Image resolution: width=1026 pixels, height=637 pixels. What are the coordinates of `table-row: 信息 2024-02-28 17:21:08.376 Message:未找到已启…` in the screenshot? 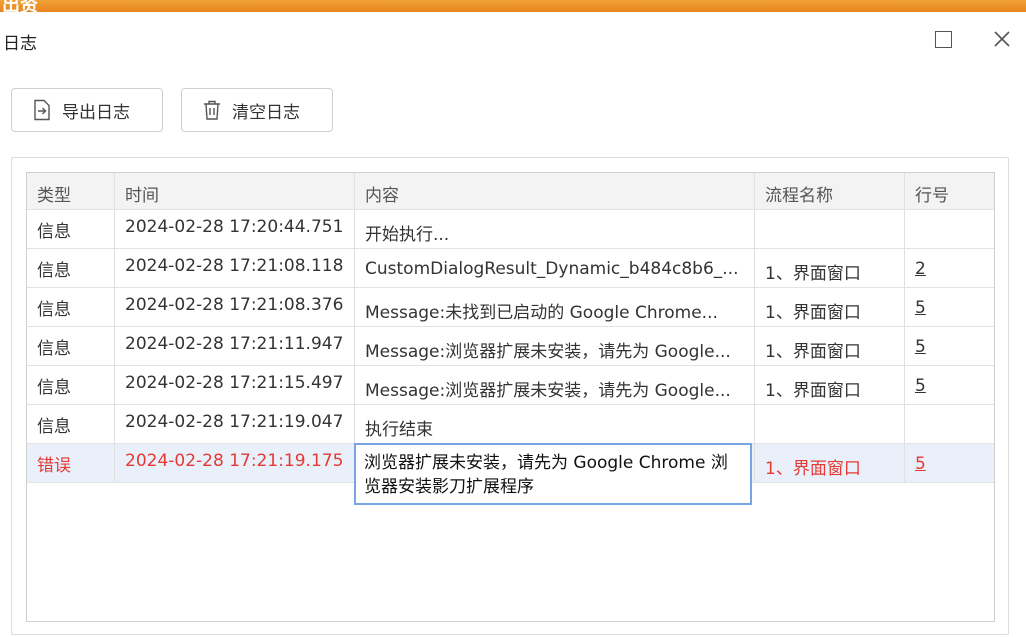 It's located at (510, 307).